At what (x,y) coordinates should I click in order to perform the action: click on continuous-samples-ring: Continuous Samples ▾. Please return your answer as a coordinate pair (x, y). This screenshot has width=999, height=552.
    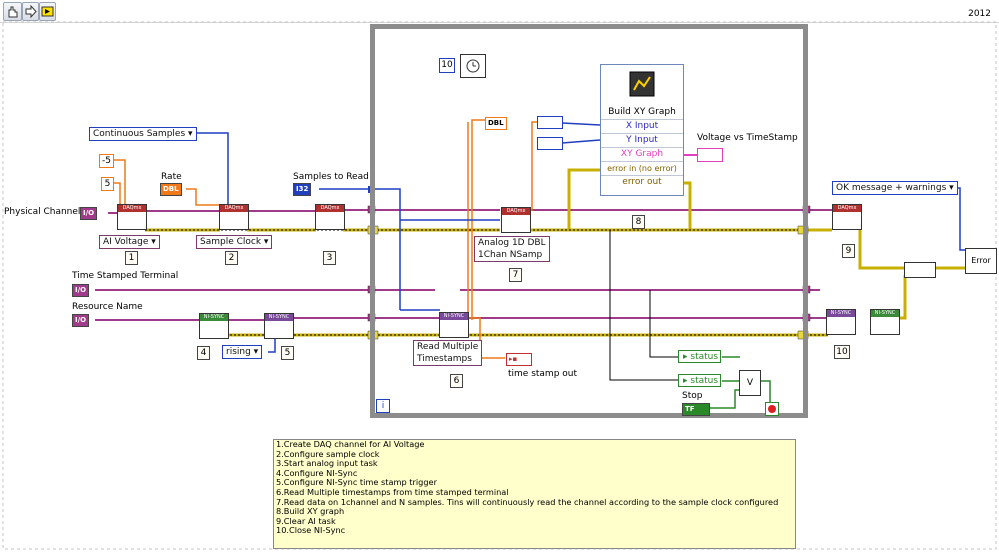
    Looking at the image, I should click on (143, 134).